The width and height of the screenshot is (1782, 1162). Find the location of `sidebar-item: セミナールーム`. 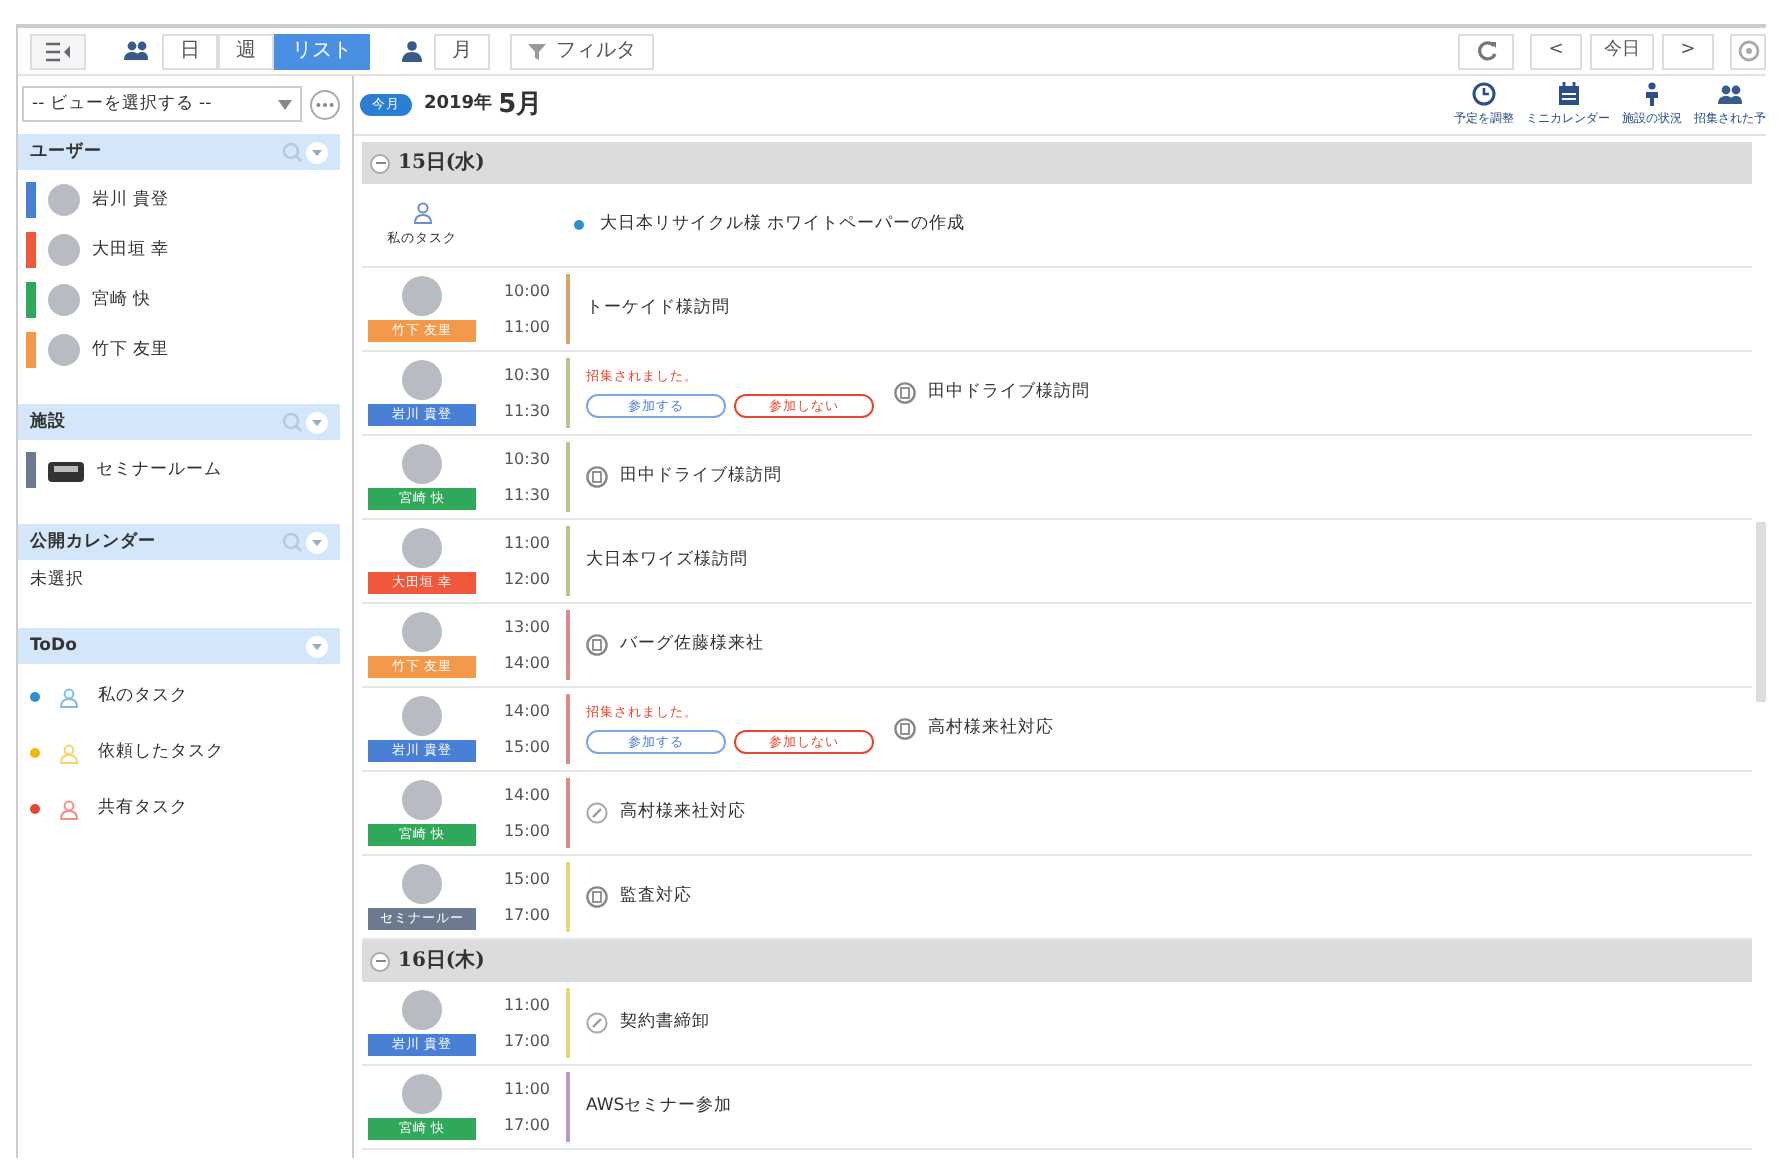

sidebar-item: セミナールーム is located at coordinates (185, 470).